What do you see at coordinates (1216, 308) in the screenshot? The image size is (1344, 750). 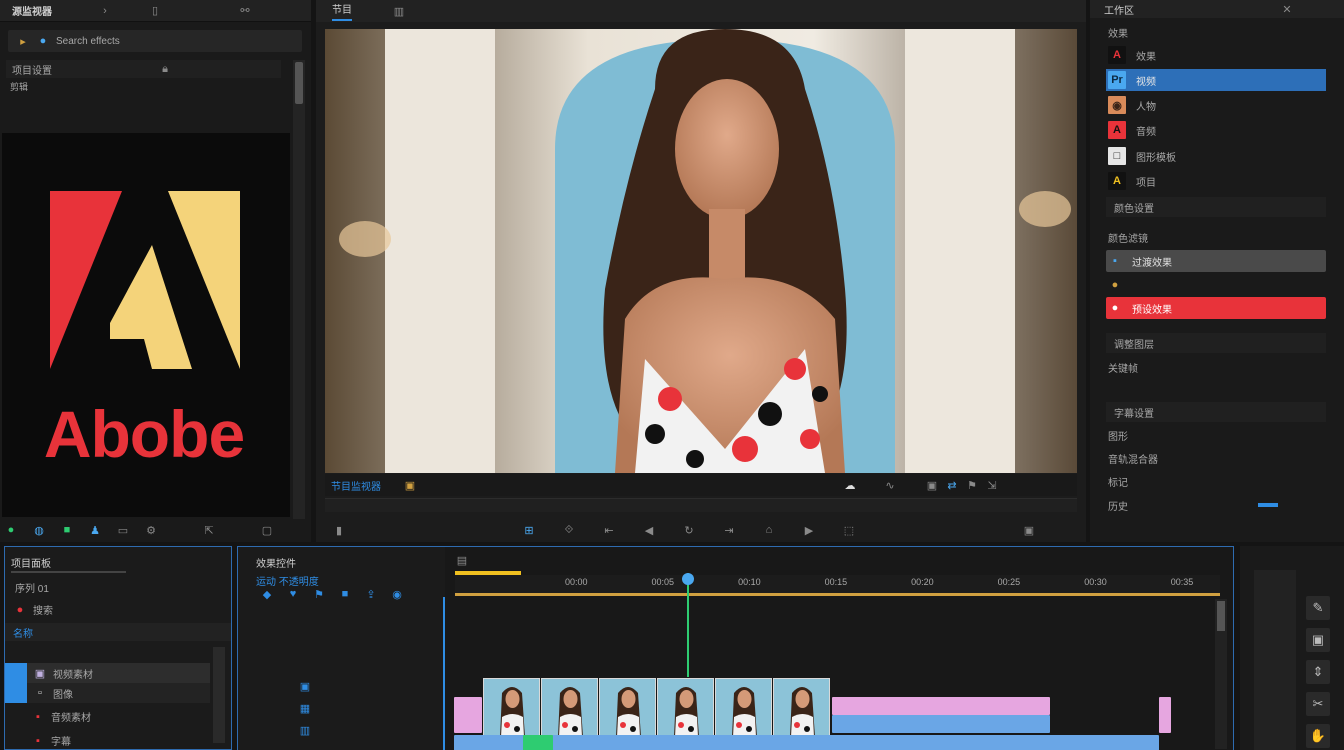 I see `preset-row-highlight: ● 预设效果` at bounding box center [1216, 308].